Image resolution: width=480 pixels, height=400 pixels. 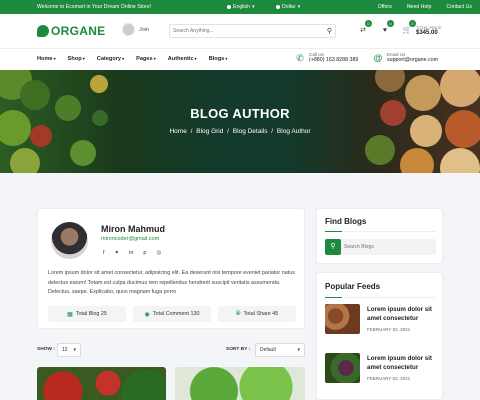 What do you see at coordinates (177, 131) in the screenshot?
I see `breadcrumb-home: Home` at bounding box center [177, 131].